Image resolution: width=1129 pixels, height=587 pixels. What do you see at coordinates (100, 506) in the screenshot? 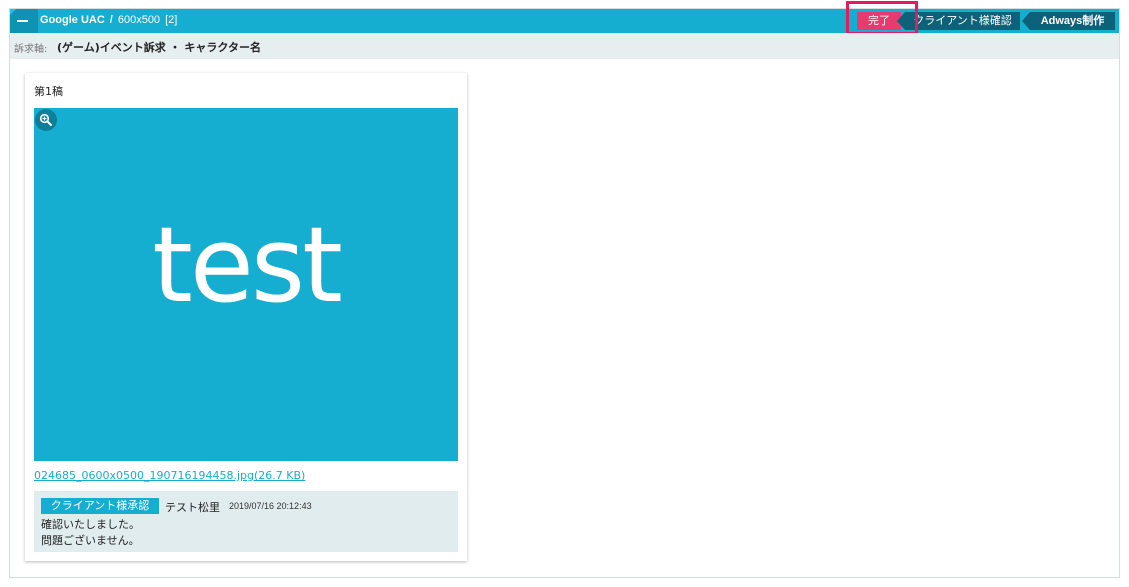
I see `approval-badge: クライアント様承認` at bounding box center [100, 506].